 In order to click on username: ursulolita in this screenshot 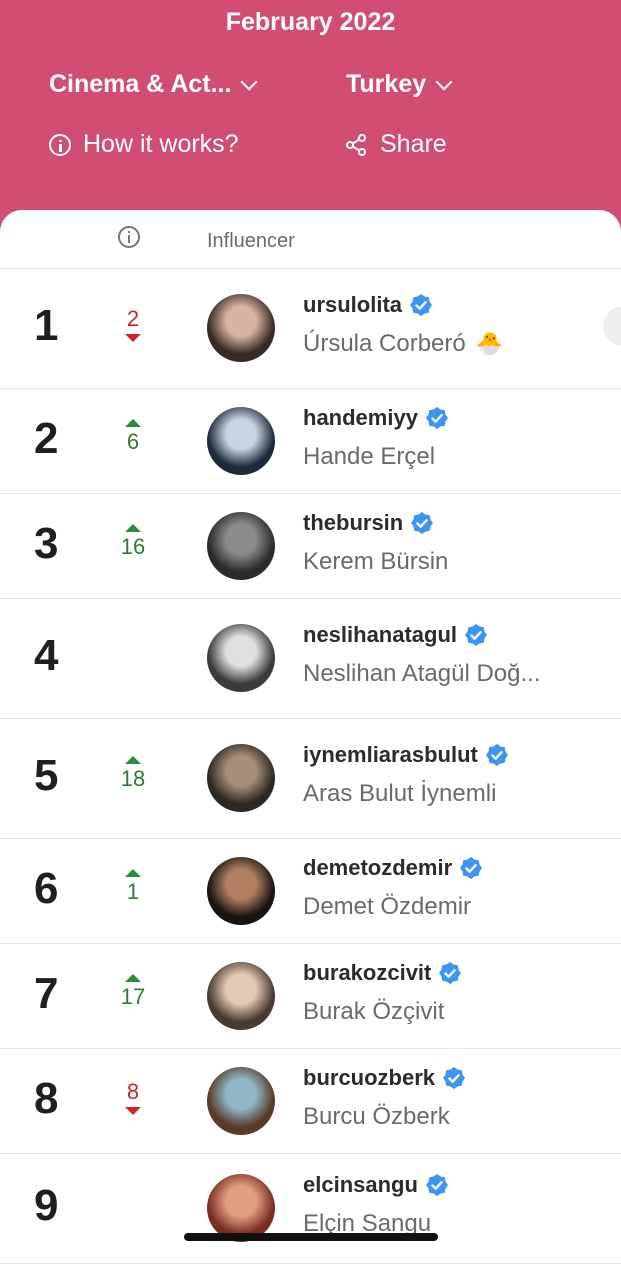, I will do `click(368, 305)`.